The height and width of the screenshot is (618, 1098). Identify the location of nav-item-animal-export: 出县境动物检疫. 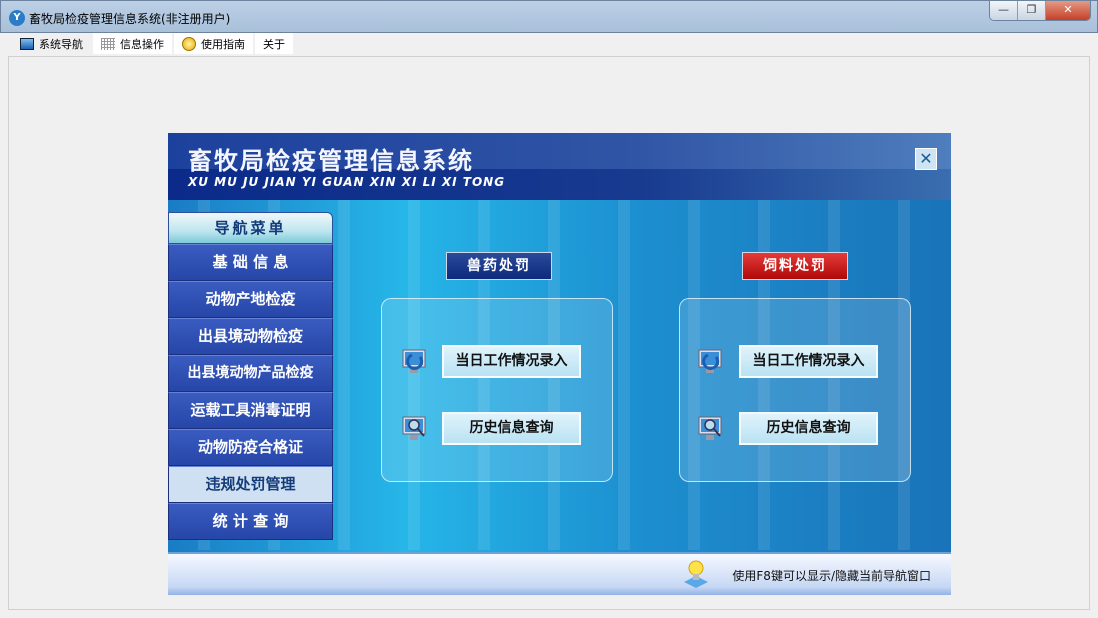
(250, 336).